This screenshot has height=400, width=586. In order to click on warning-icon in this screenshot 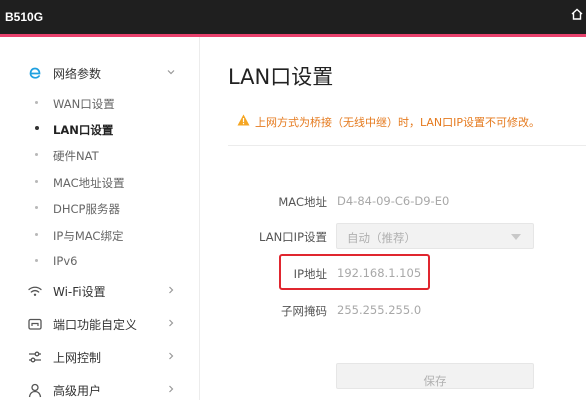, I will do `click(243, 120)`.